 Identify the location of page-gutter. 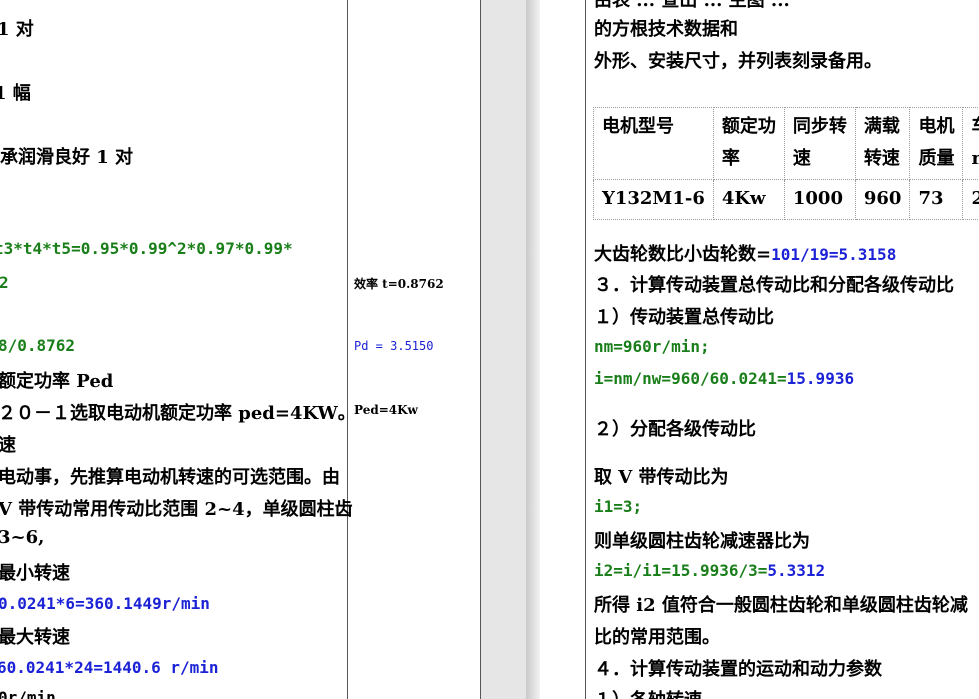
(503, 349).